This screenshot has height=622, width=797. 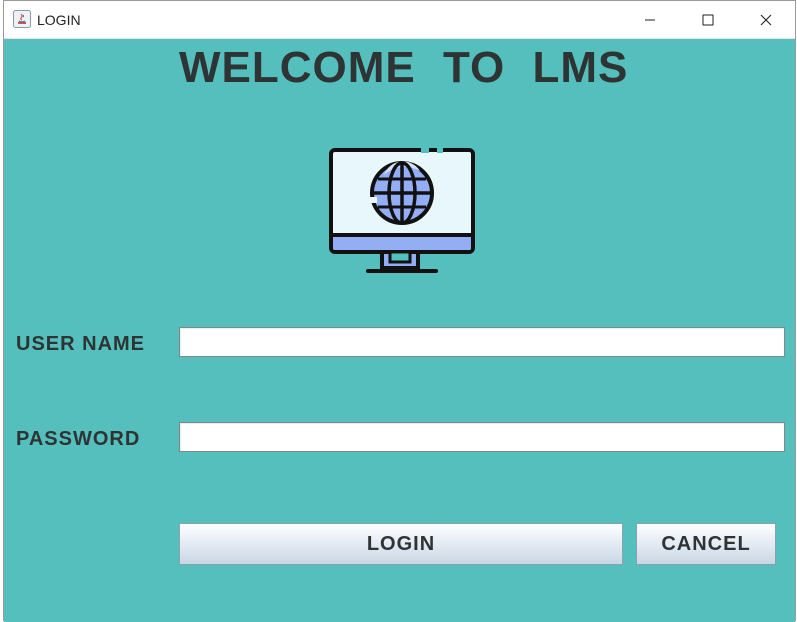 What do you see at coordinates (401, 544) in the screenshot?
I see `login-button: LOGIN` at bounding box center [401, 544].